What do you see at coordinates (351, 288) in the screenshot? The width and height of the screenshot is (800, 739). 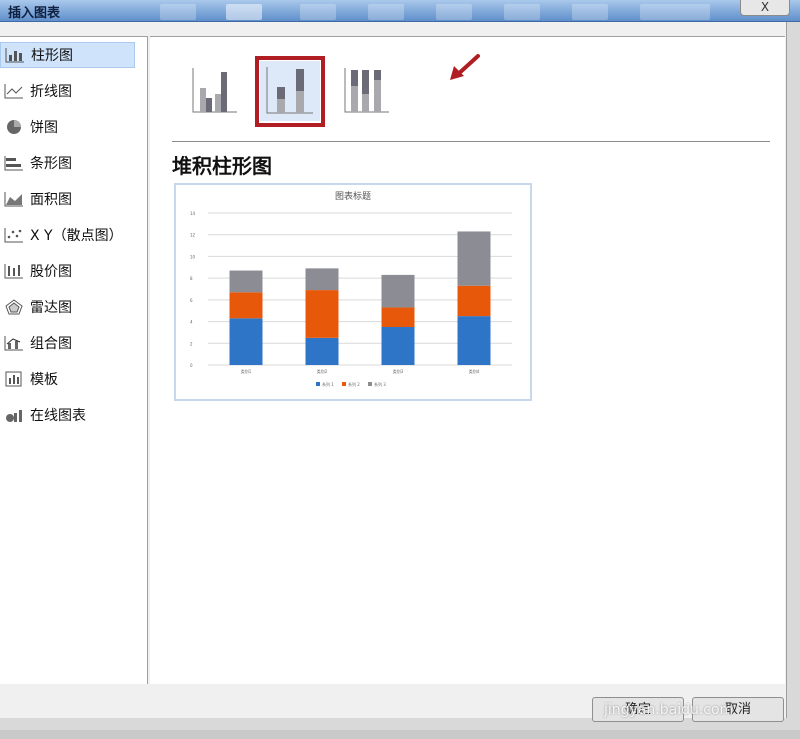 I see `stacked-column-preview-chart: 图表标题 0 2 4 6 8 10 12 14 类别1 类别2 类别3 类别4 系列 1 系列 2 系列 3` at bounding box center [351, 288].